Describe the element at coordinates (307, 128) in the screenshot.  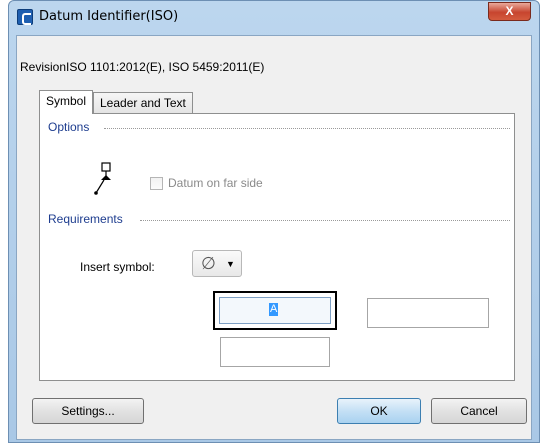
I see `options-divider` at that location.